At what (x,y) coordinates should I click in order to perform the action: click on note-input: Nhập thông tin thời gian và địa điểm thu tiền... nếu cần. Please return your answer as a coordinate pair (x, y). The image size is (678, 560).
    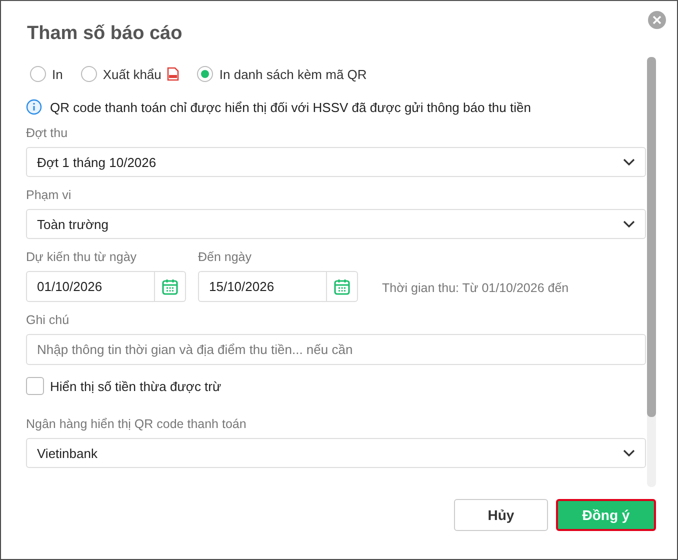
    Looking at the image, I should click on (336, 349).